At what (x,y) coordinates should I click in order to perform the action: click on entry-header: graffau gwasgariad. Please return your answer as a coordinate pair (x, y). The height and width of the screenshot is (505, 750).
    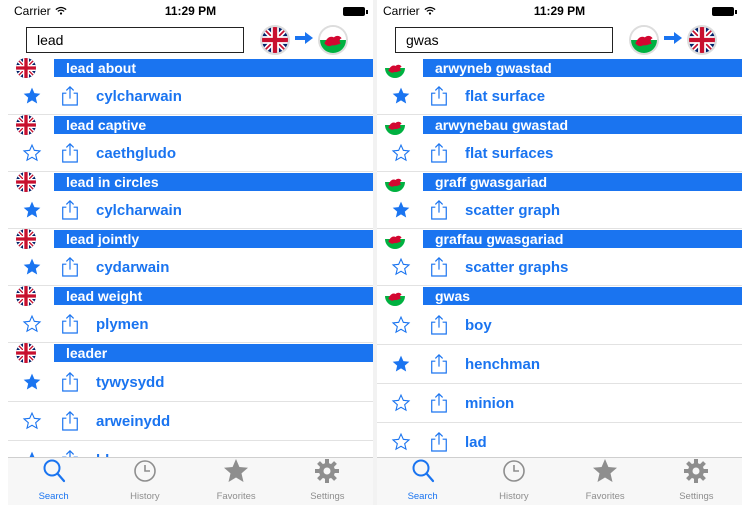
    Looking at the image, I should click on (559, 239).